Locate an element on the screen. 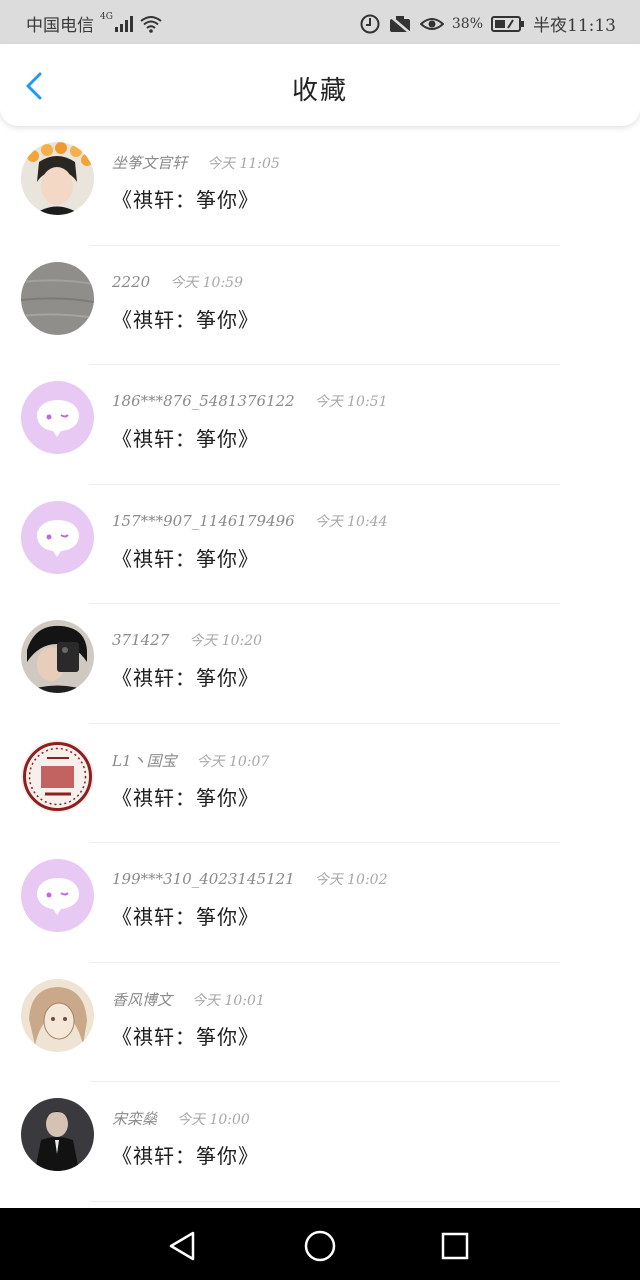  user-name: 宋栾燊 is located at coordinates (135, 1119).